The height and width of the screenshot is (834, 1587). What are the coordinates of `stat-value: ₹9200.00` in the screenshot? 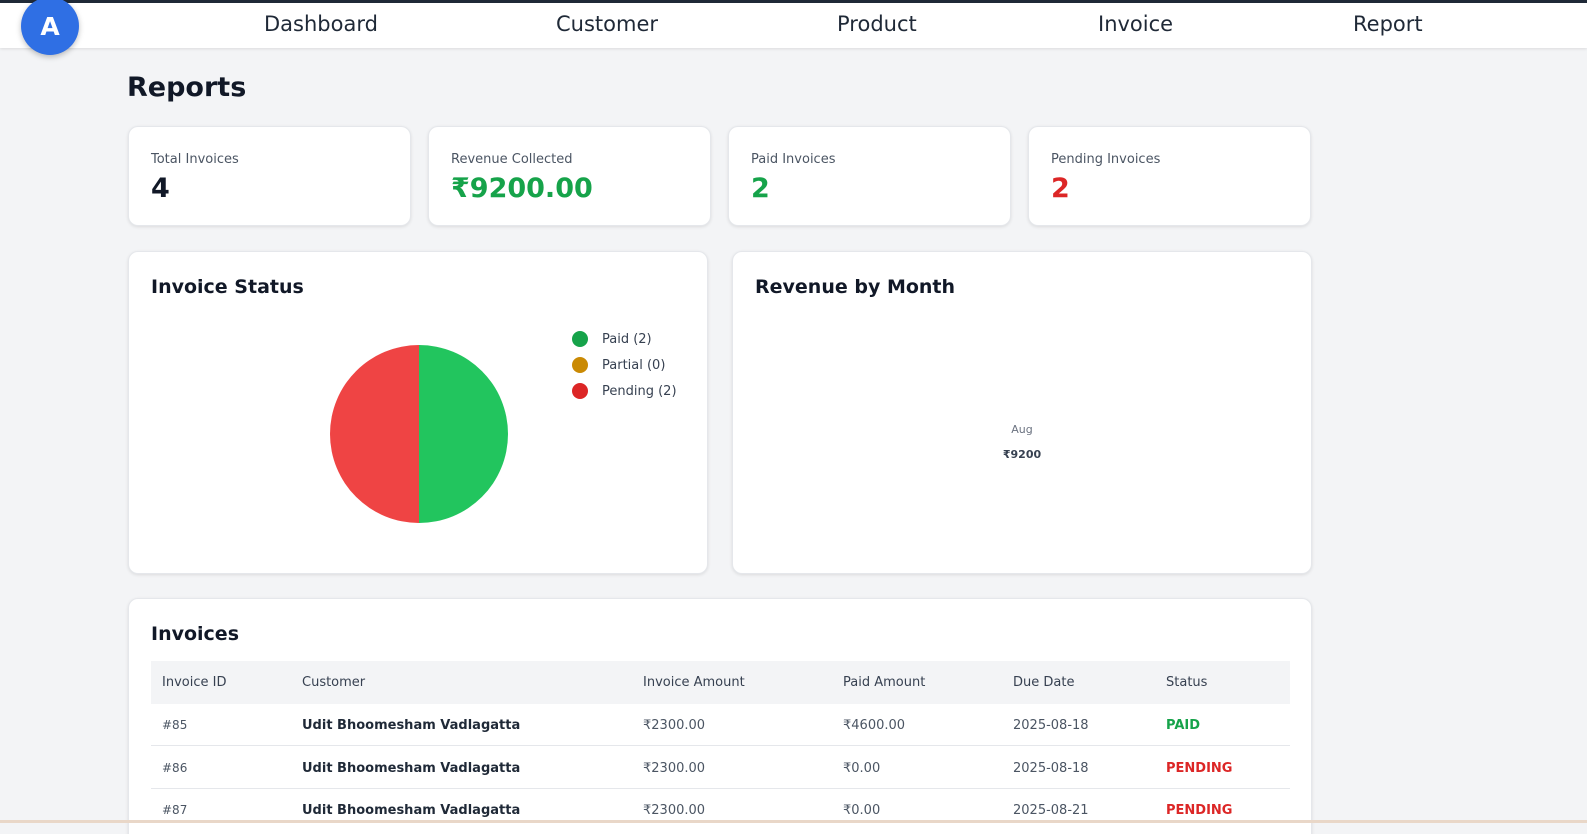 It's located at (522, 188).